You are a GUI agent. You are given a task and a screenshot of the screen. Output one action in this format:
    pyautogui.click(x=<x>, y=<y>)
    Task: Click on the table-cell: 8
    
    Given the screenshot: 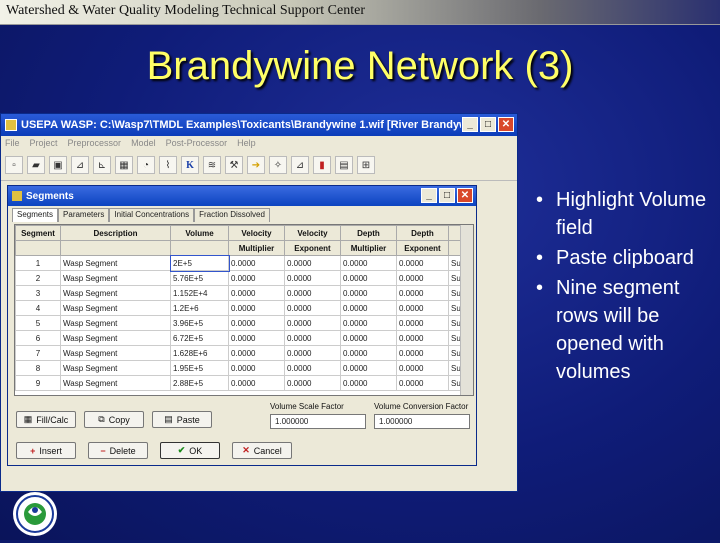 What is the action you would take?
    pyautogui.click(x=38, y=368)
    